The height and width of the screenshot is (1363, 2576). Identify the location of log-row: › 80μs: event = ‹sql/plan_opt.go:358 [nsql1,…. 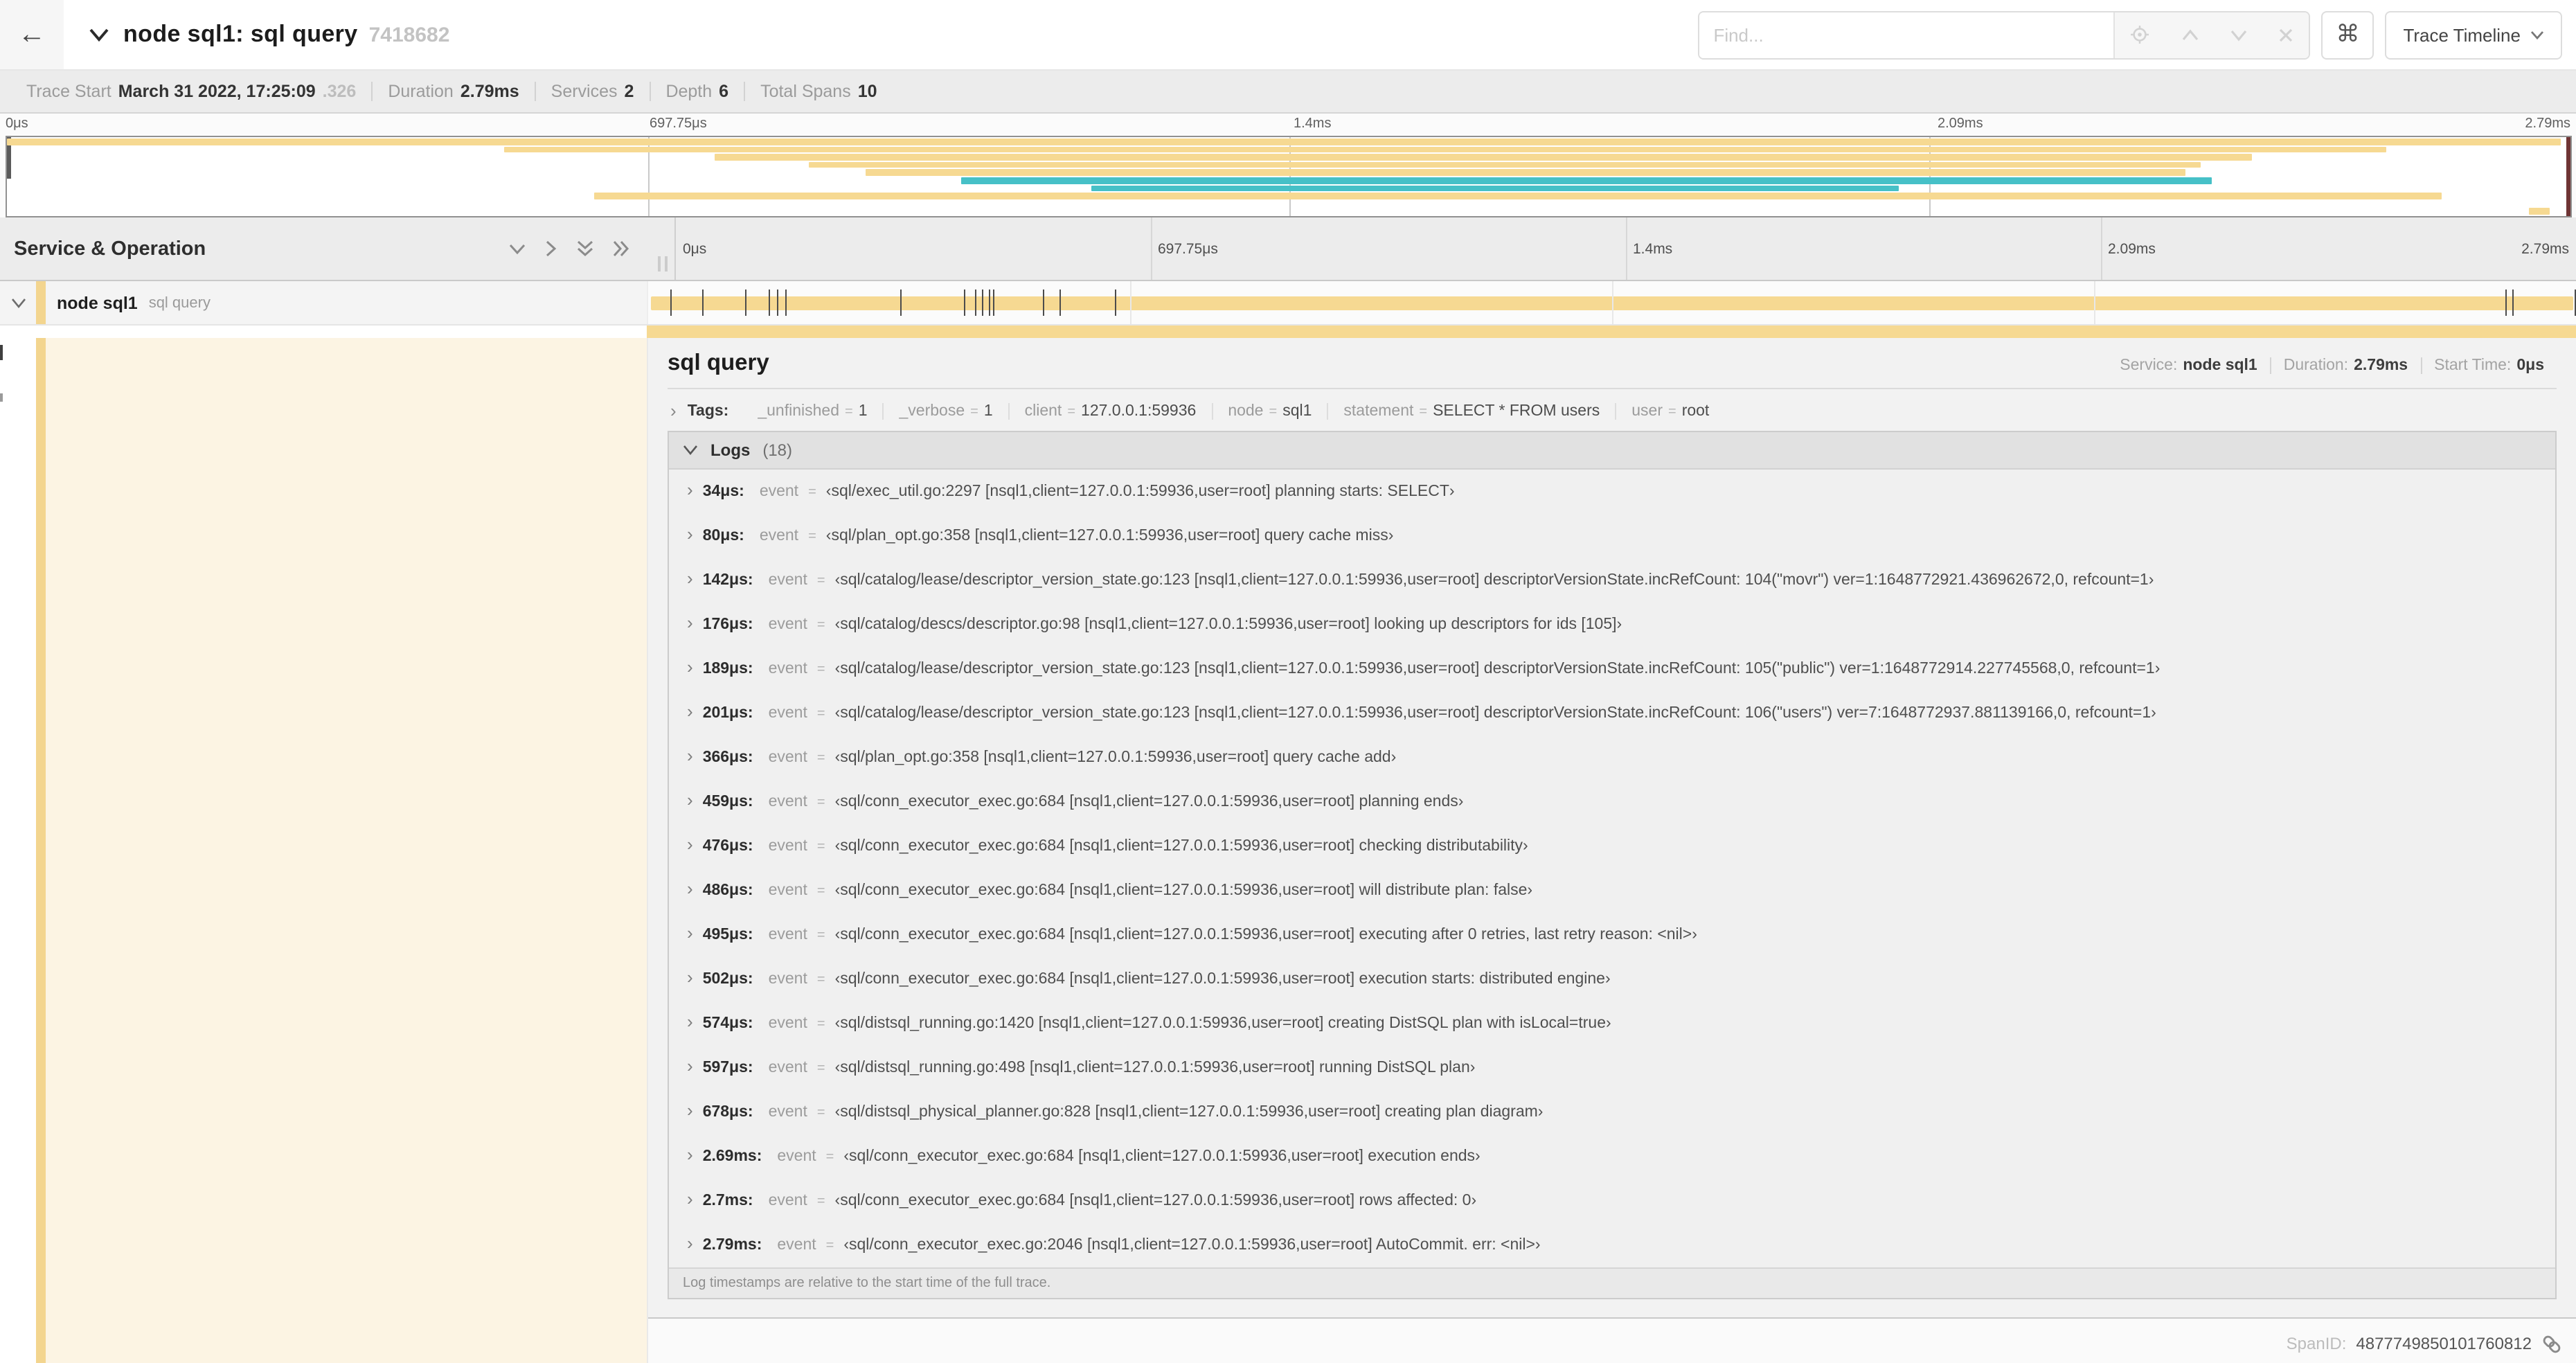
(1612, 536).